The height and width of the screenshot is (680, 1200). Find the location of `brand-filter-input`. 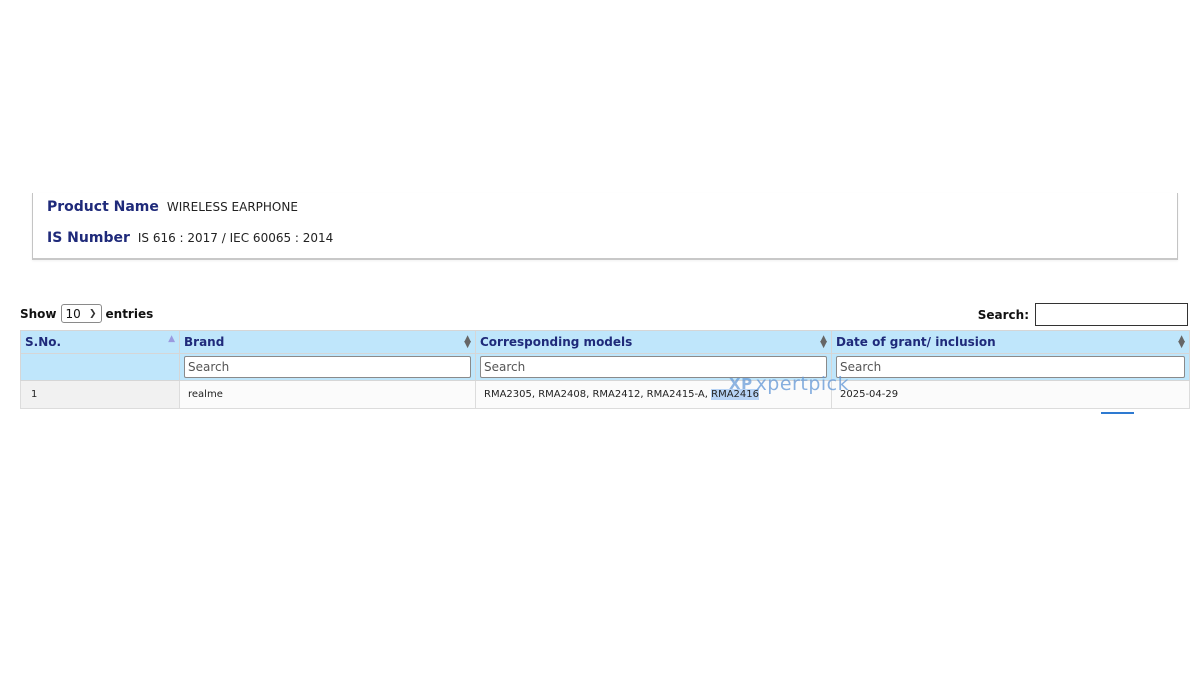

brand-filter-input is located at coordinates (327, 367).